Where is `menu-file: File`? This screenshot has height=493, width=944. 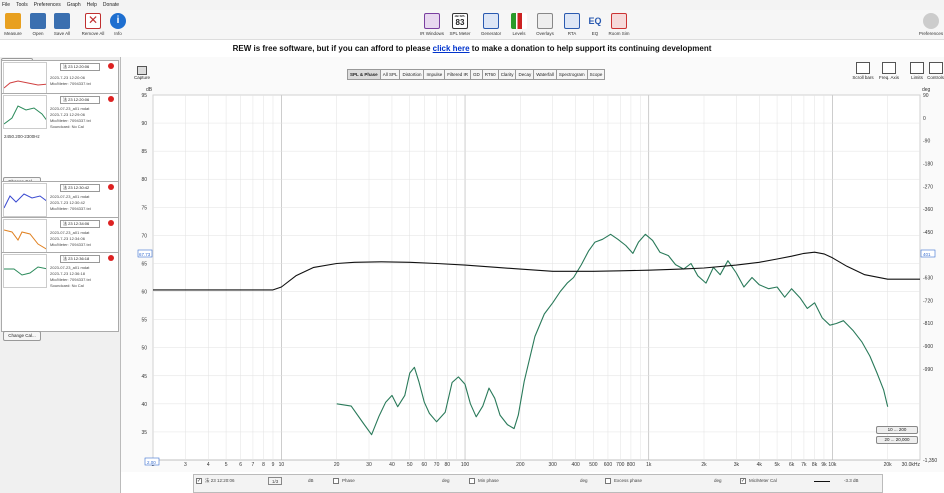 menu-file: File is located at coordinates (6, 5).